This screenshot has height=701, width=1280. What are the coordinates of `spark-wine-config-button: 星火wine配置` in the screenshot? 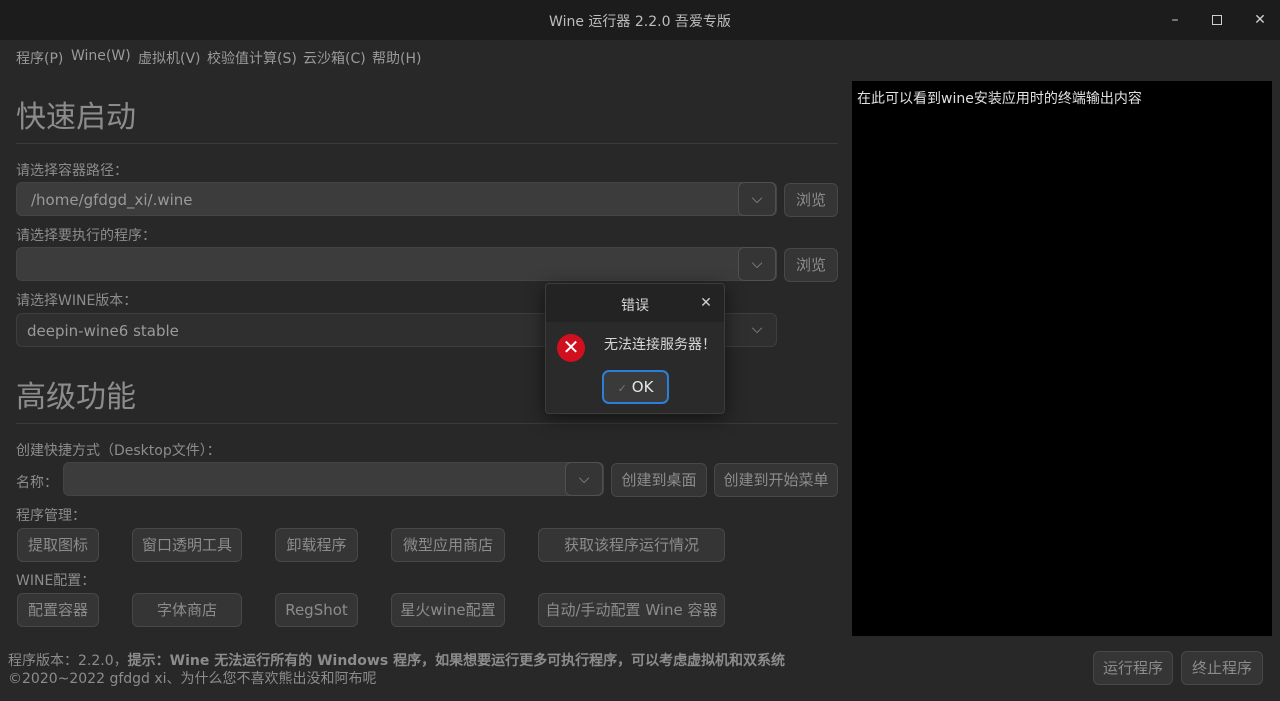 It's located at (448, 610).